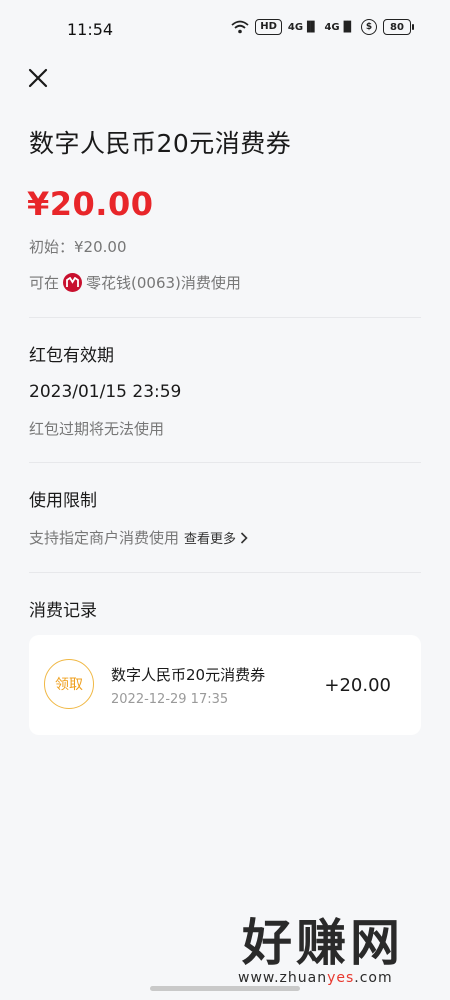 Image resolution: width=450 pixels, height=1000 pixels. What do you see at coordinates (44, 283) in the screenshot?
I see `usable-prefix: 可在` at bounding box center [44, 283].